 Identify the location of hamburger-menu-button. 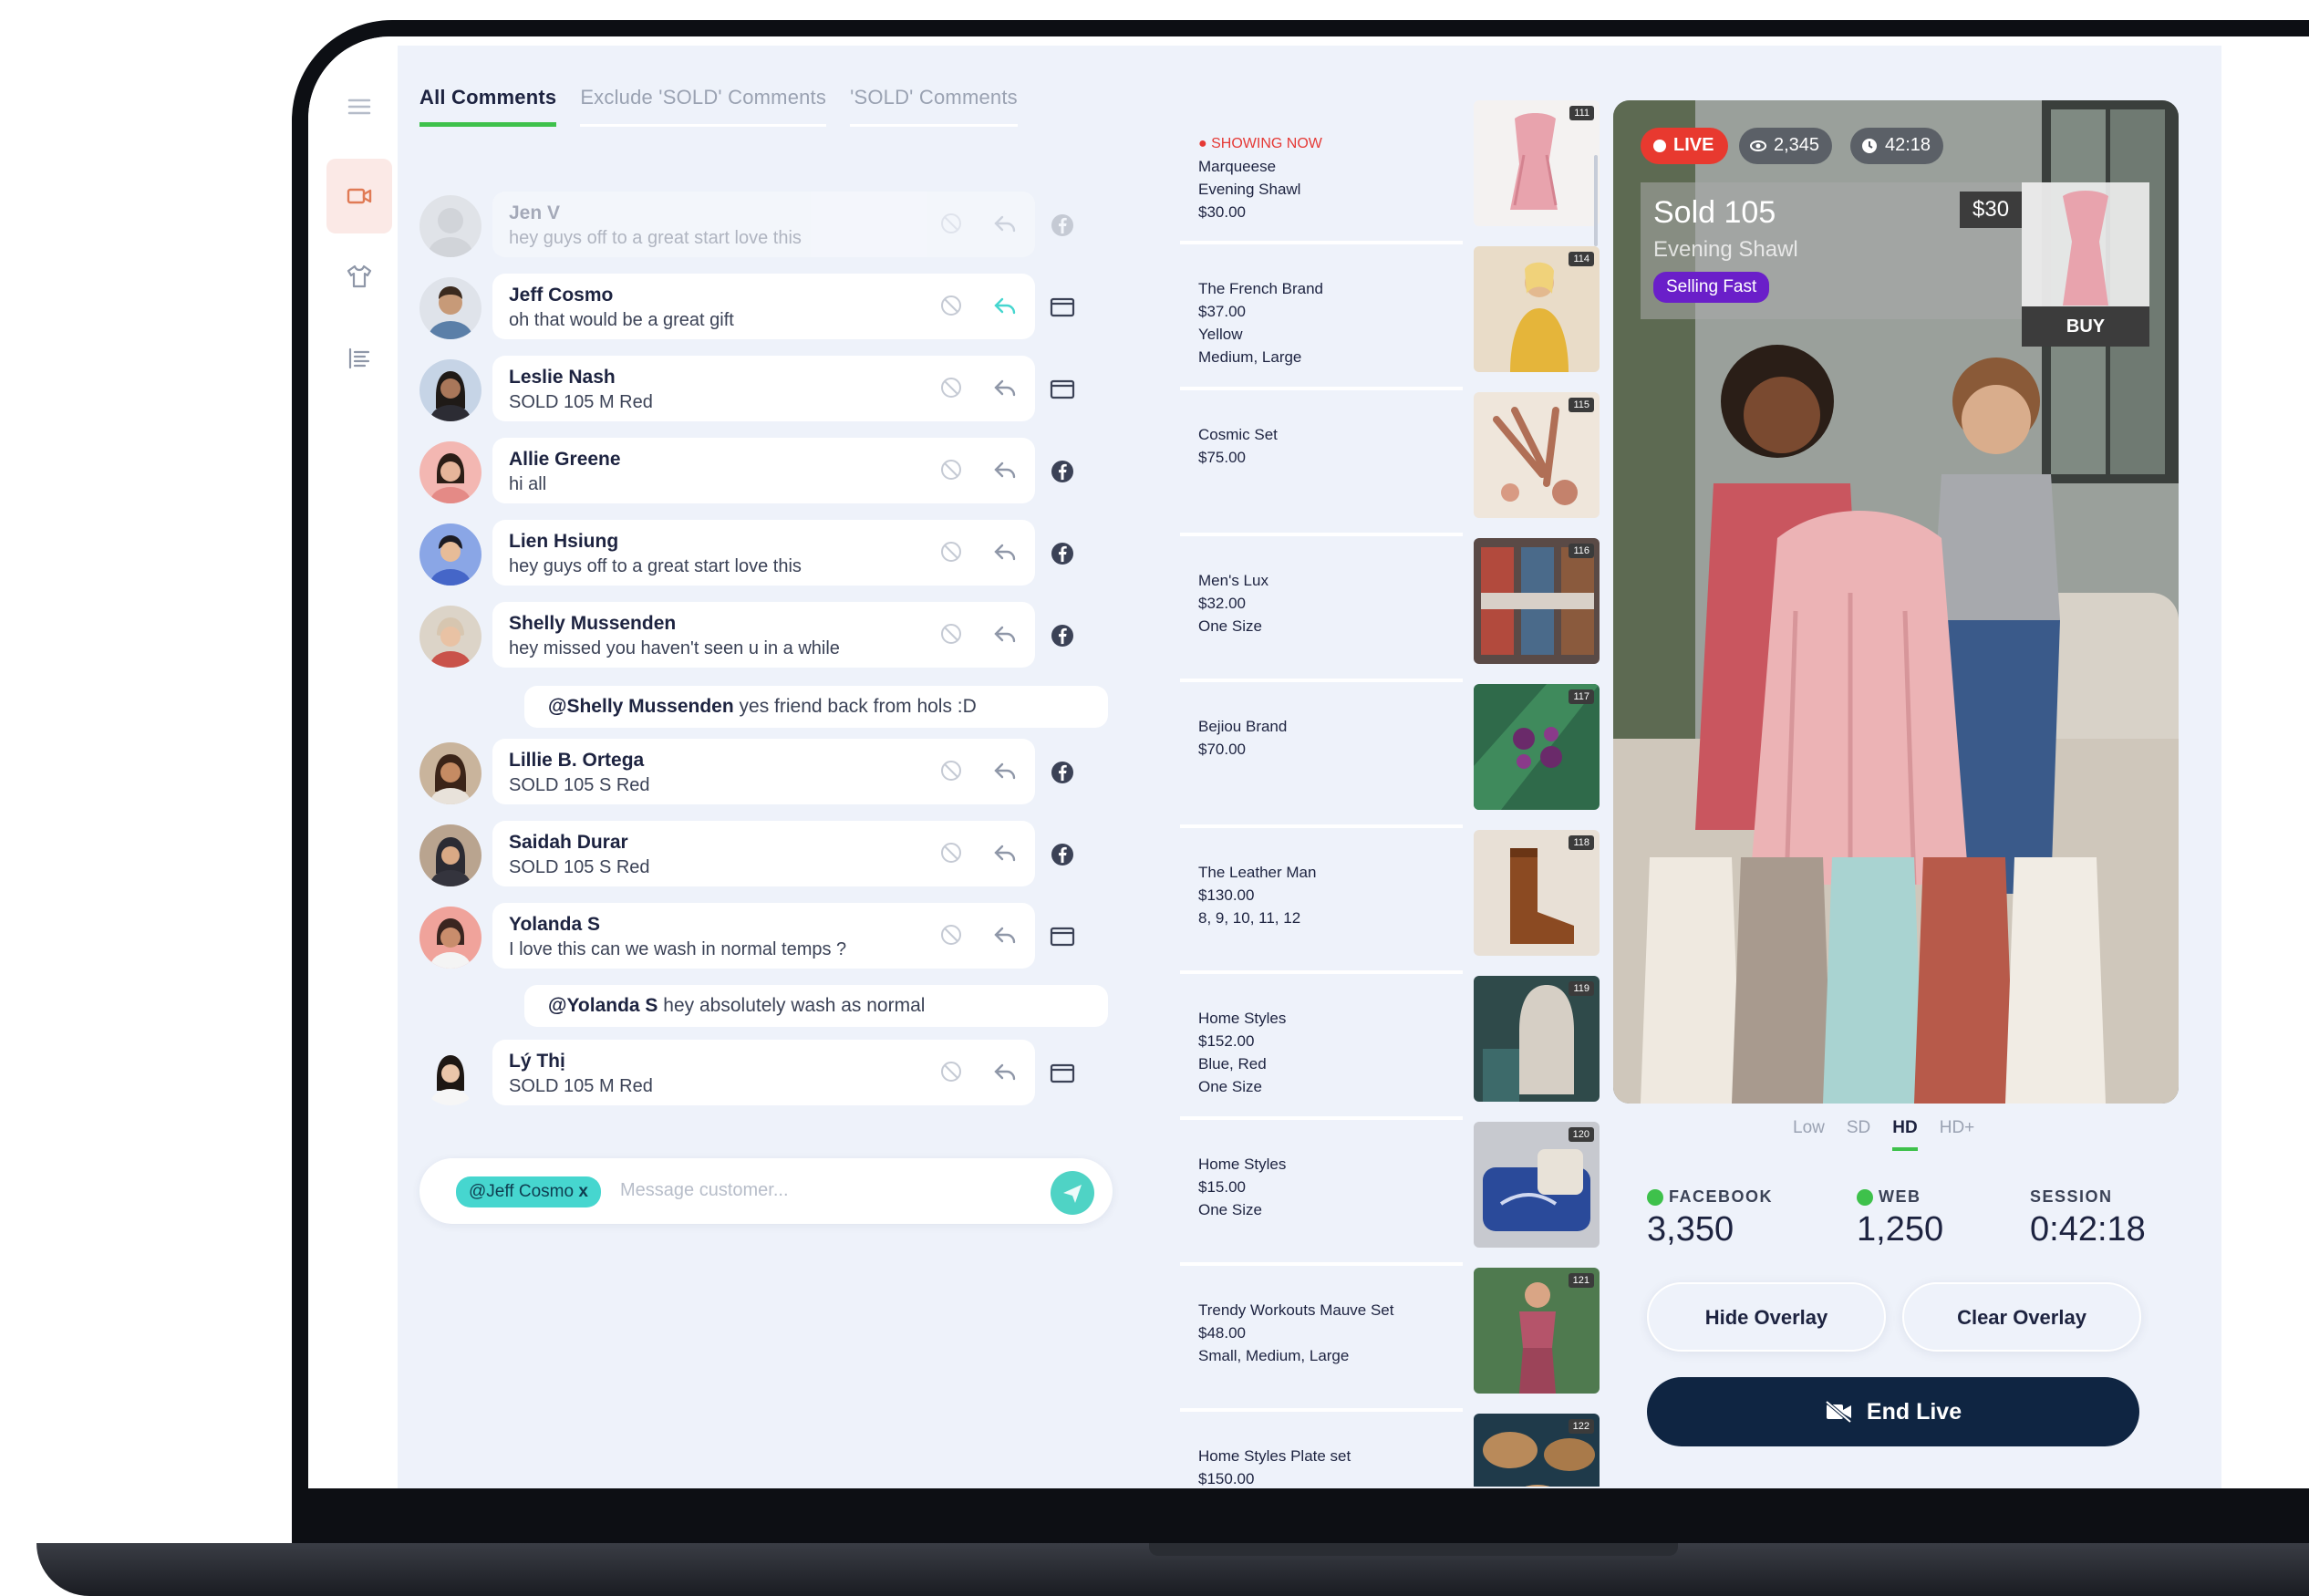
(359, 107).